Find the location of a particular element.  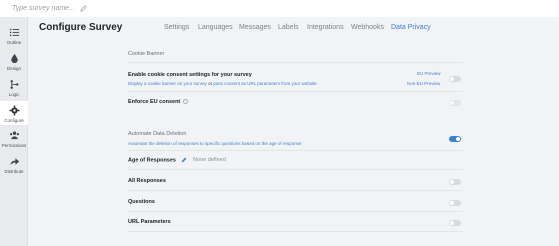

questions-label: Questions is located at coordinates (141, 202).